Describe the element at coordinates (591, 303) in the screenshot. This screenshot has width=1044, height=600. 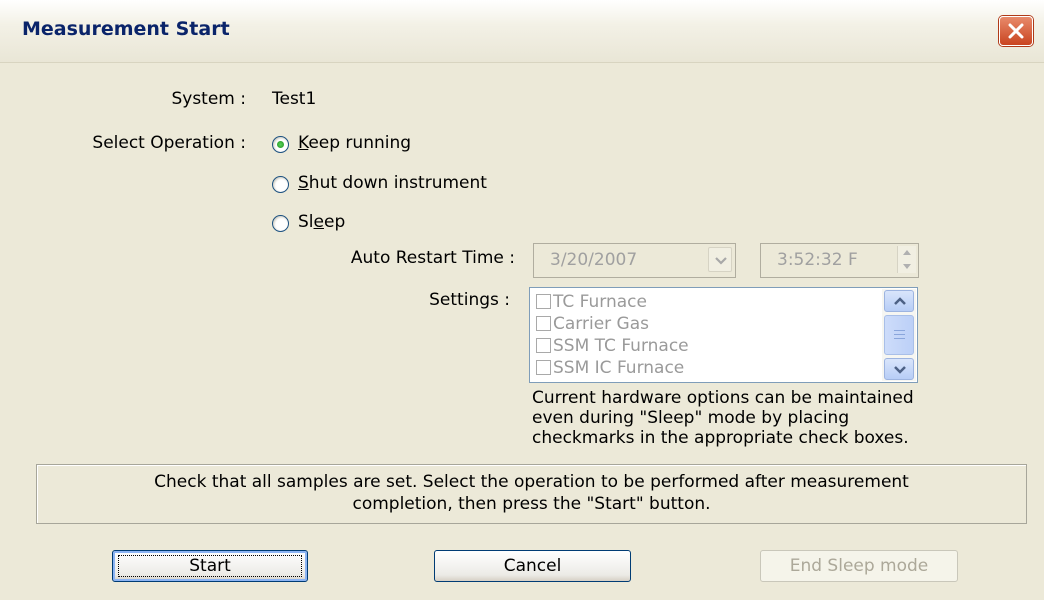
I see `checklist-item-tc-furnace: TC Furnace` at that location.